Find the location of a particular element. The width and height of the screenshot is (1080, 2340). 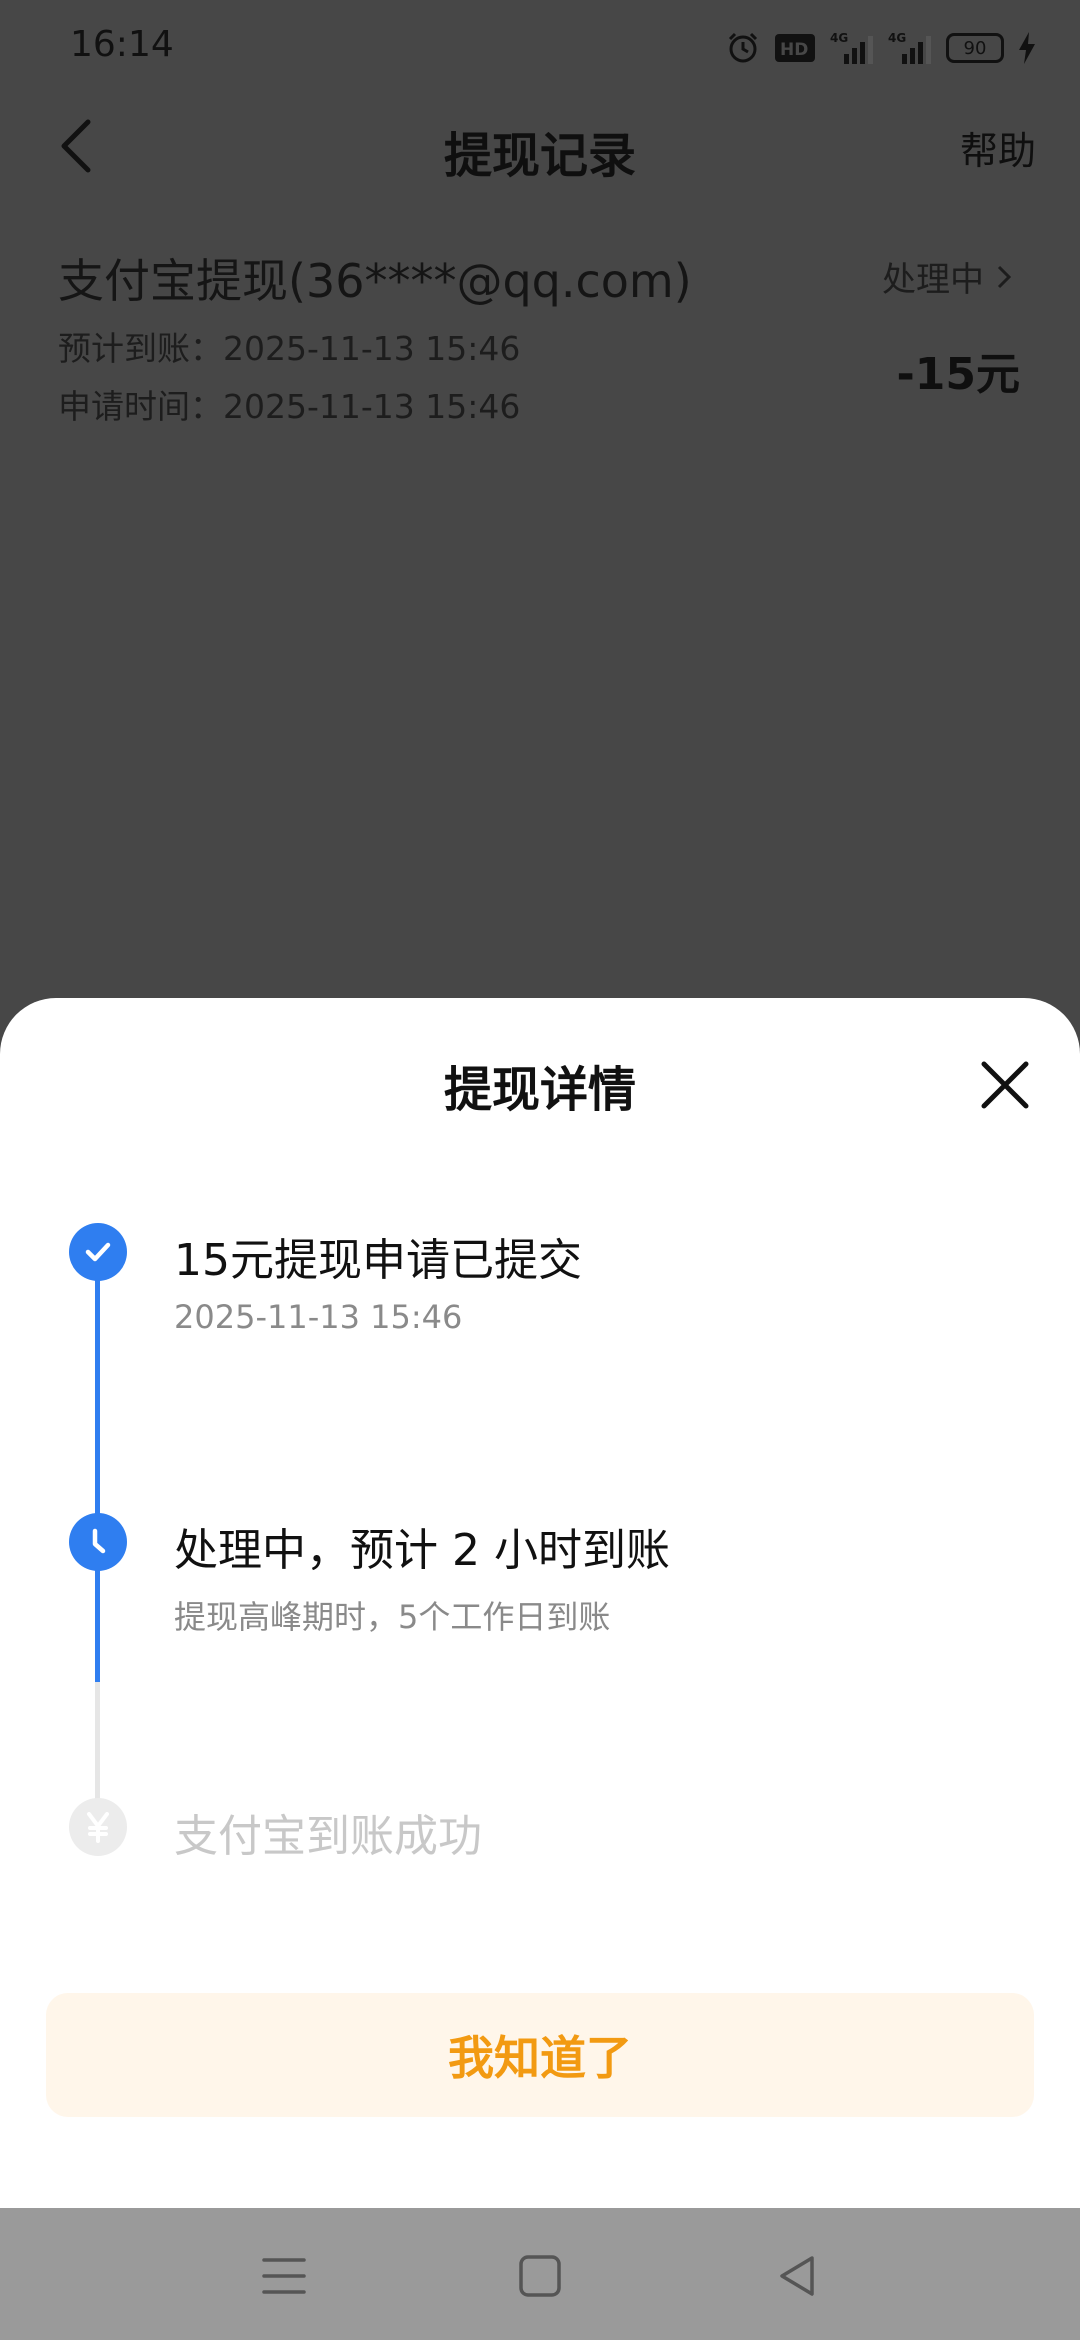

help-link: 帮助 is located at coordinates (998, 147).